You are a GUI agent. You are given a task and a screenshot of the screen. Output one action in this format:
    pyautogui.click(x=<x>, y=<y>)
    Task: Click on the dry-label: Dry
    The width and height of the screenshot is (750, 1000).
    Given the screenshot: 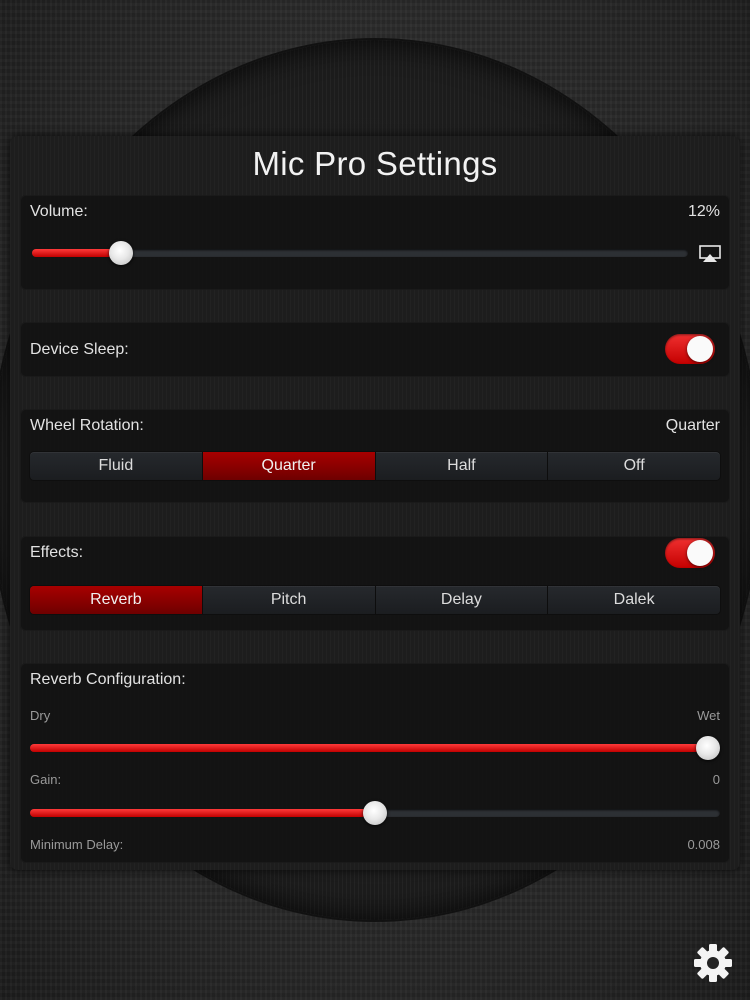 What is the action you would take?
    pyautogui.click(x=40, y=715)
    